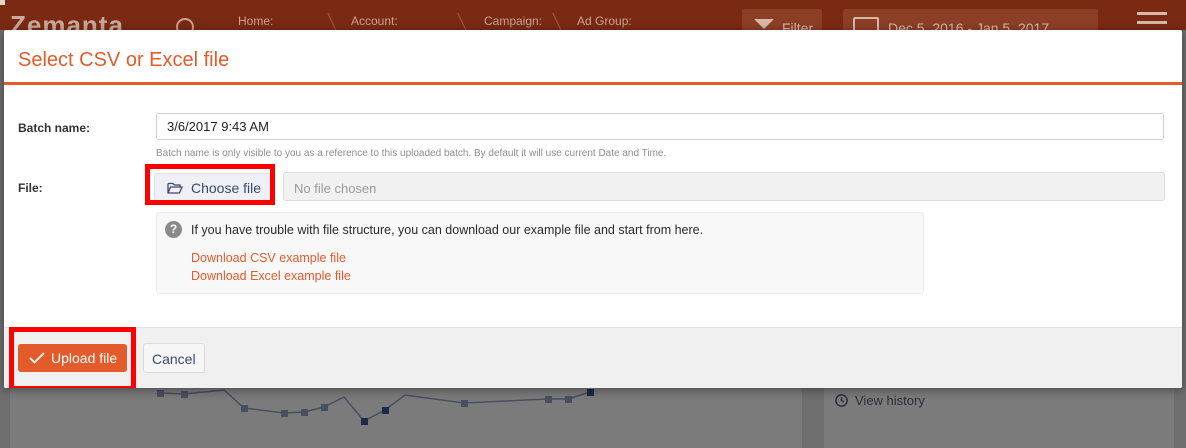  Describe the element at coordinates (54, 128) in the screenshot. I see `batch-name-label: Batch name:` at that location.